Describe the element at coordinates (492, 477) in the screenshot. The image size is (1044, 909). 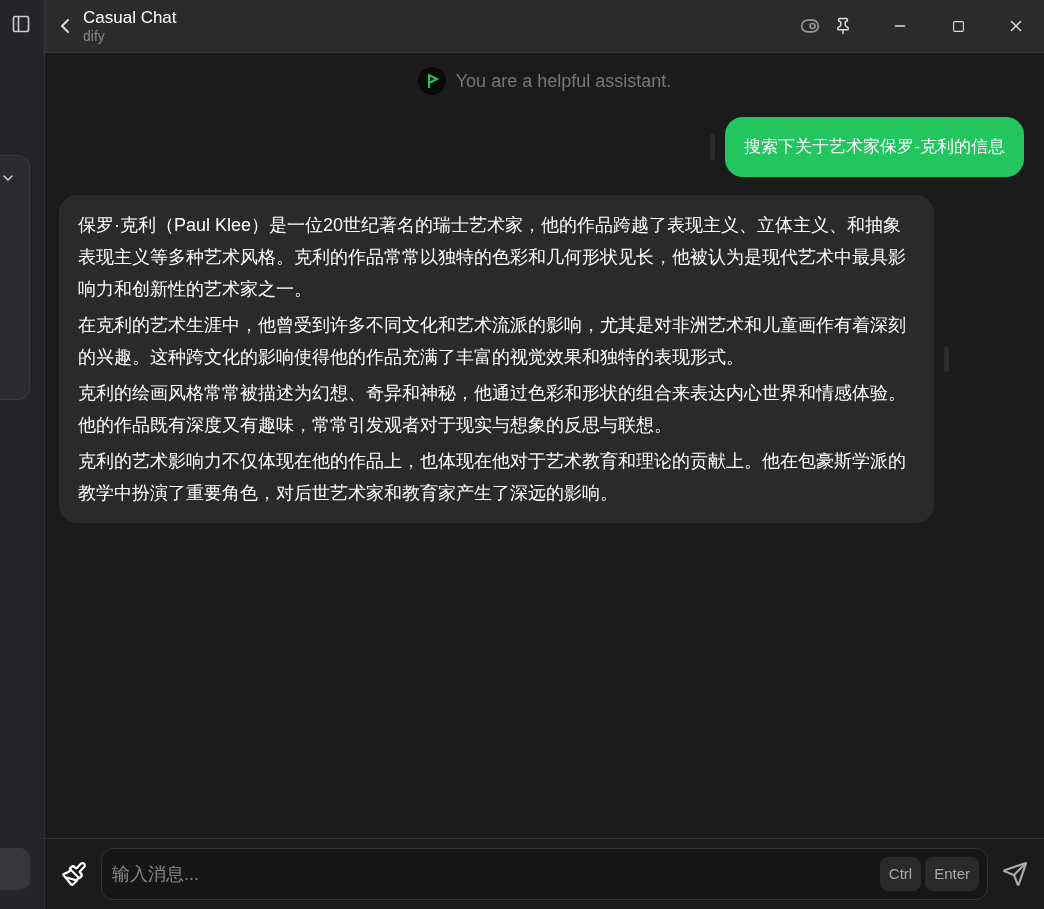
I see `message-text: 克利的艺术影响力不仅体现在他的作品上，也体现在他对于艺术教育和理论的贡献上。他在包豪斯学派的教学中扮演了重要角色，对后世艺术家和教育家产生了深远的影响。` at that location.